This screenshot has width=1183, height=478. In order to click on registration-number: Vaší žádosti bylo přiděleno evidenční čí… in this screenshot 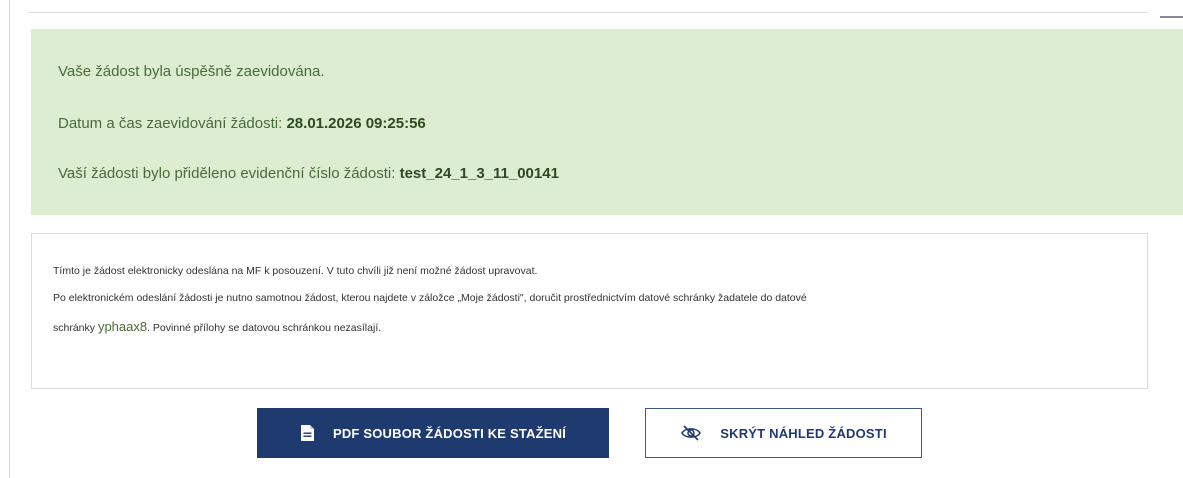, I will do `click(308, 173)`.